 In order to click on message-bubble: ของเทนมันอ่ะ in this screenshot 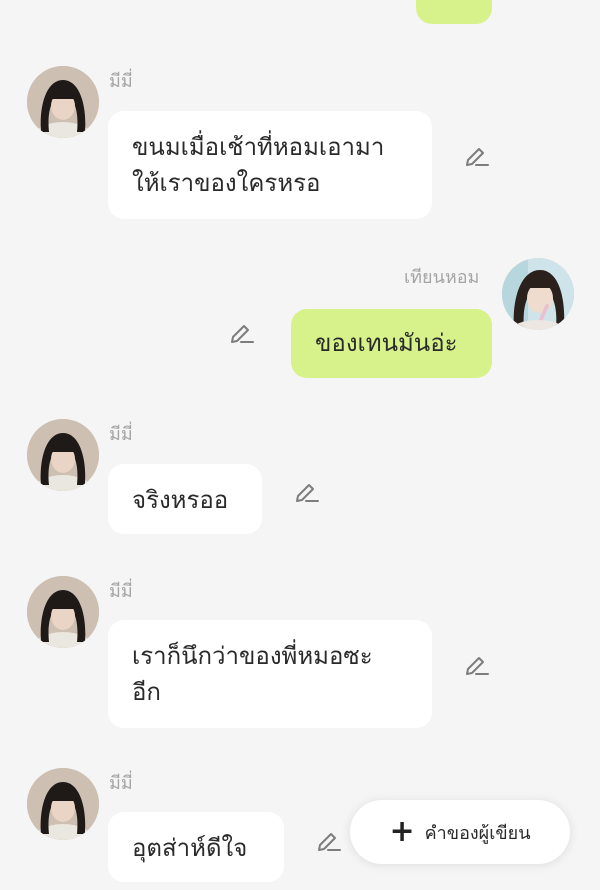, I will do `click(391, 343)`.